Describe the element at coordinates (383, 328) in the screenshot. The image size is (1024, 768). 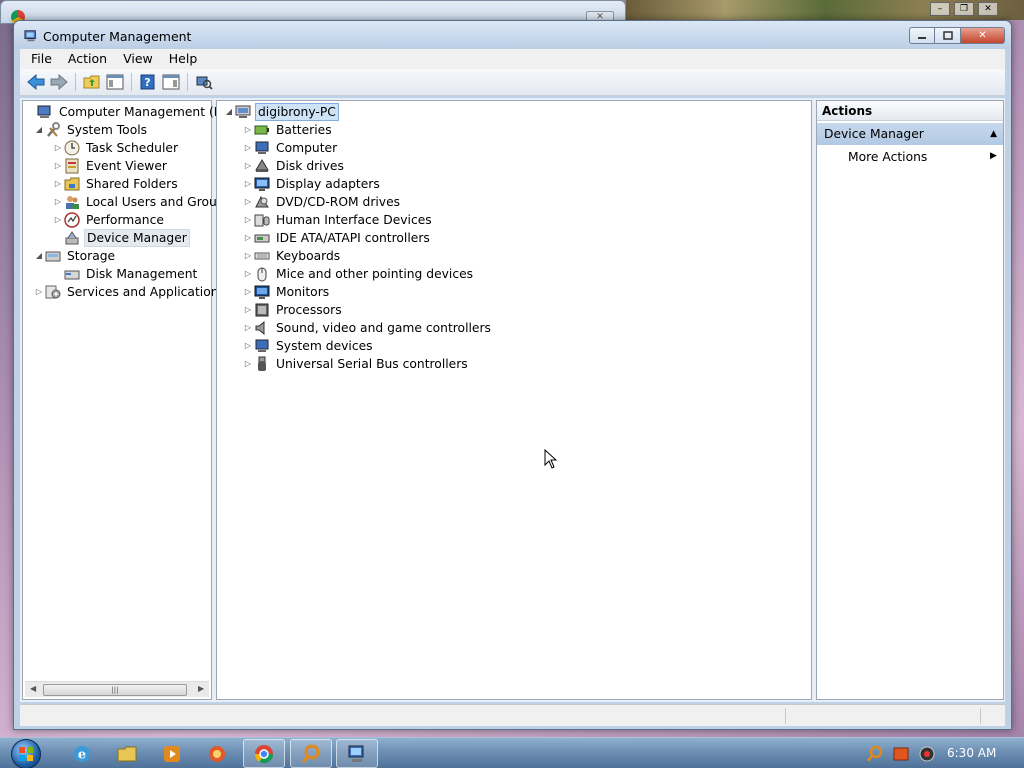
I see `device-category-label: Sound, video and game controllers` at that location.